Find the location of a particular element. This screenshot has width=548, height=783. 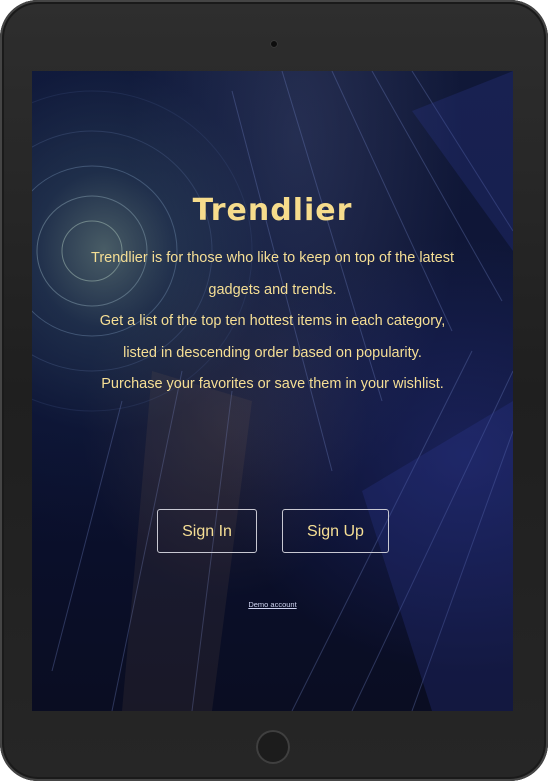

app-title: Trendlier is located at coordinates (272, 210).